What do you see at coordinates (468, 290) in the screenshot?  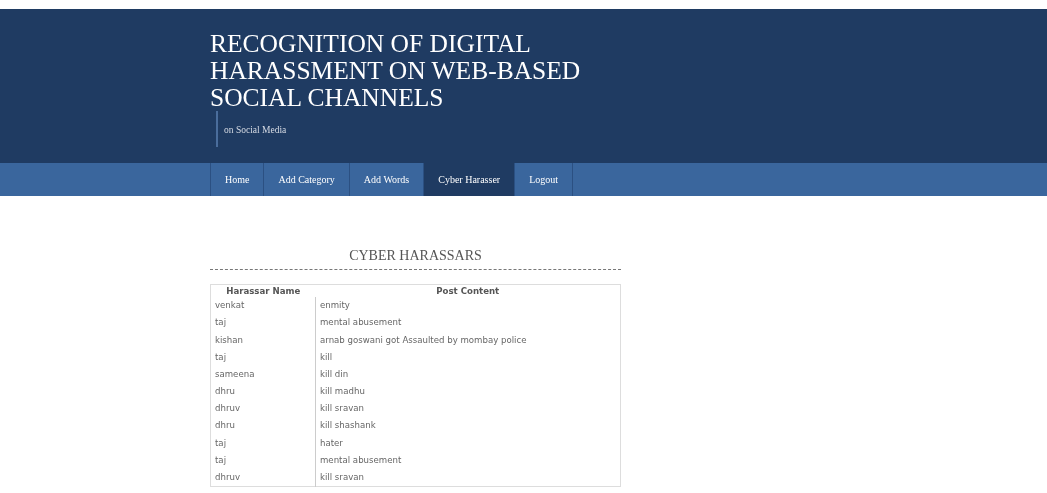 I see `column-header: Post Content` at bounding box center [468, 290].